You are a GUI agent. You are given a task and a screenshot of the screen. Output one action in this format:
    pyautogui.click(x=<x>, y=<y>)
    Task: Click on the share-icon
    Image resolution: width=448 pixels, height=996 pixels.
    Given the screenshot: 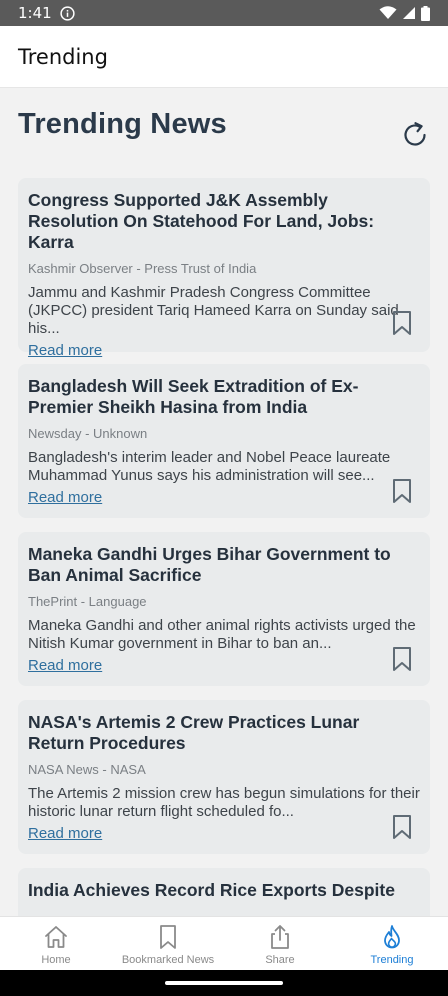 What is the action you would take?
    pyautogui.click(x=280, y=937)
    